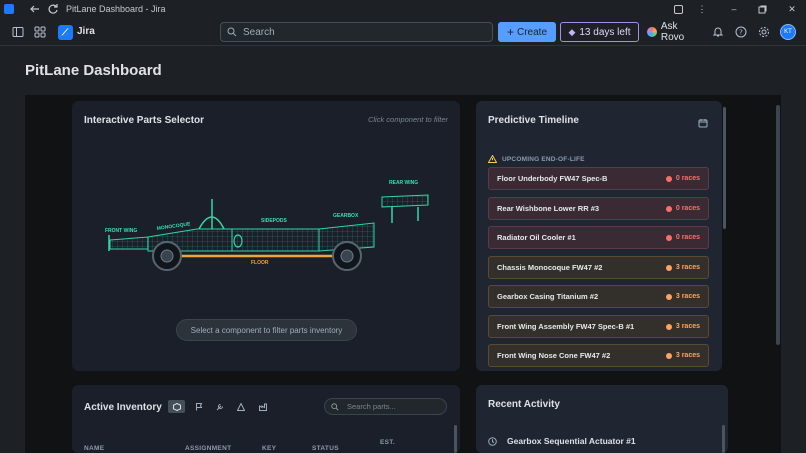 The image size is (806, 453). I want to click on help-icon: ?, so click(741, 32).